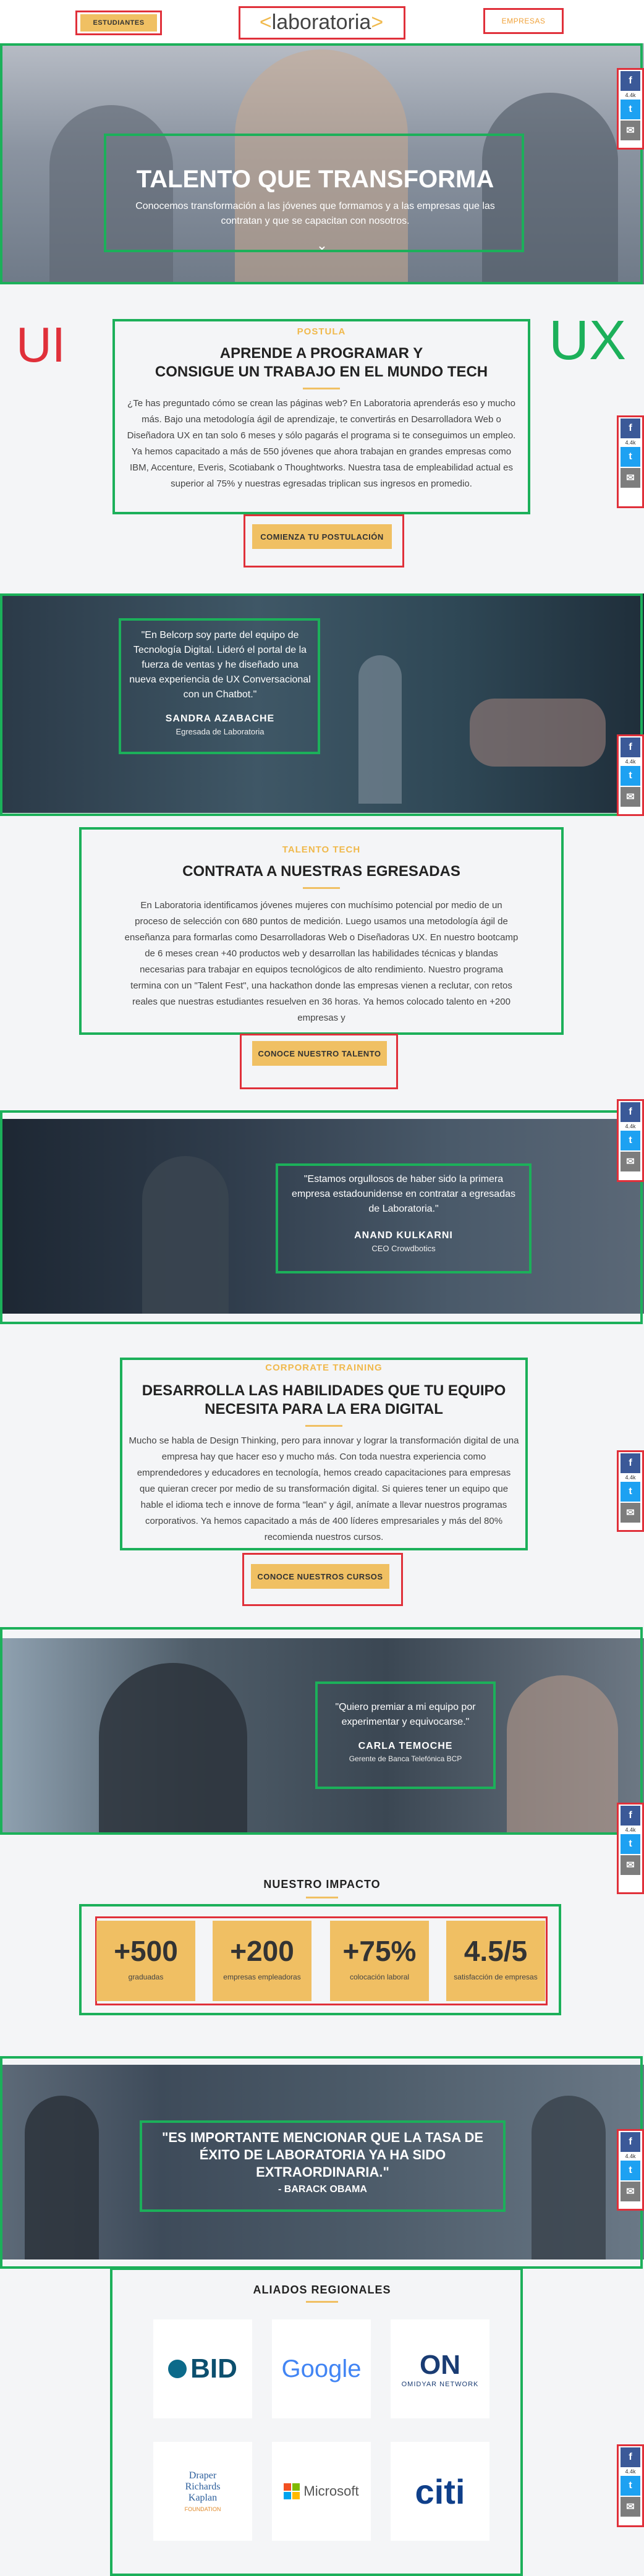  What do you see at coordinates (322, 2137) in the screenshot?
I see `obama-quote-line1: "ES IMPORTANTE MENCIONAR QUE LA TASA DE` at bounding box center [322, 2137].